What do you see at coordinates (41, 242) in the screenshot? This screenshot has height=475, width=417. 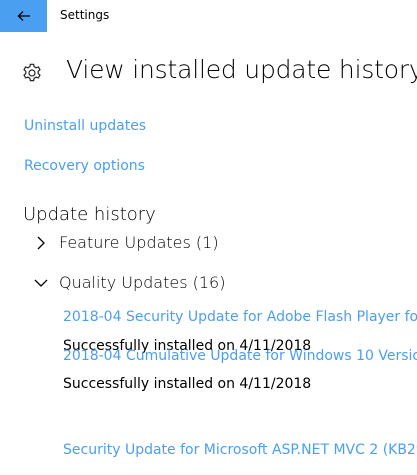 I see `chevron-right-icon` at bounding box center [41, 242].